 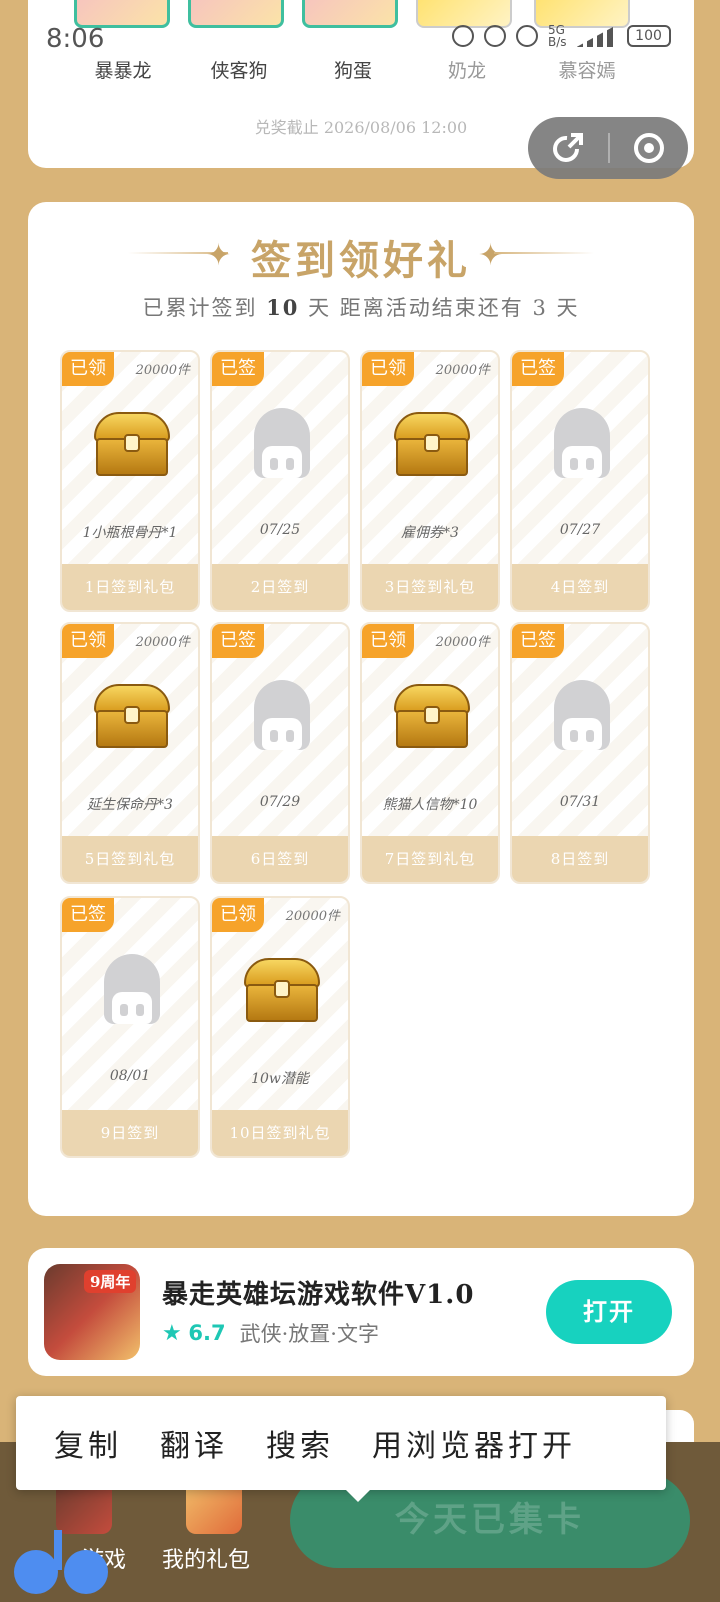 What do you see at coordinates (130, 805) in the screenshot?
I see `tile-label: 延生保命丹*3` at bounding box center [130, 805].